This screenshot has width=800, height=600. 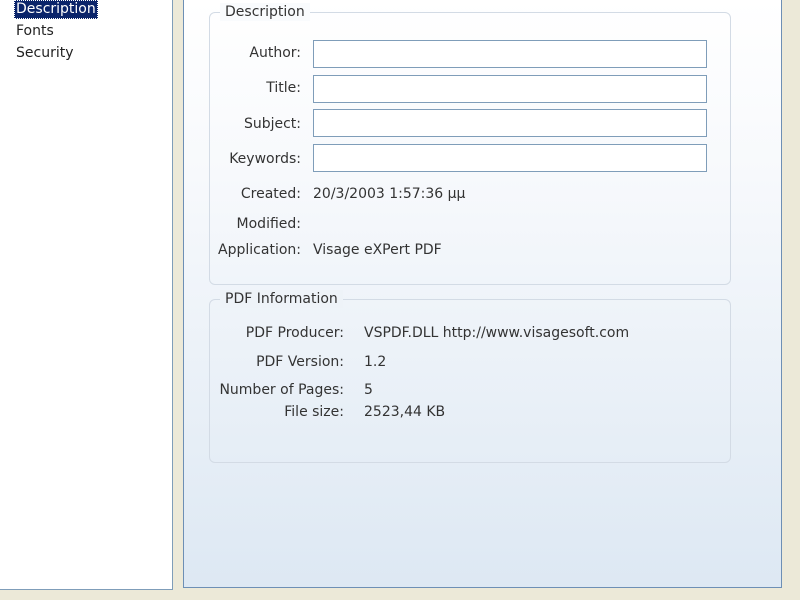 What do you see at coordinates (272, 124) in the screenshot?
I see `subject-label: Subject:` at bounding box center [272, 124].